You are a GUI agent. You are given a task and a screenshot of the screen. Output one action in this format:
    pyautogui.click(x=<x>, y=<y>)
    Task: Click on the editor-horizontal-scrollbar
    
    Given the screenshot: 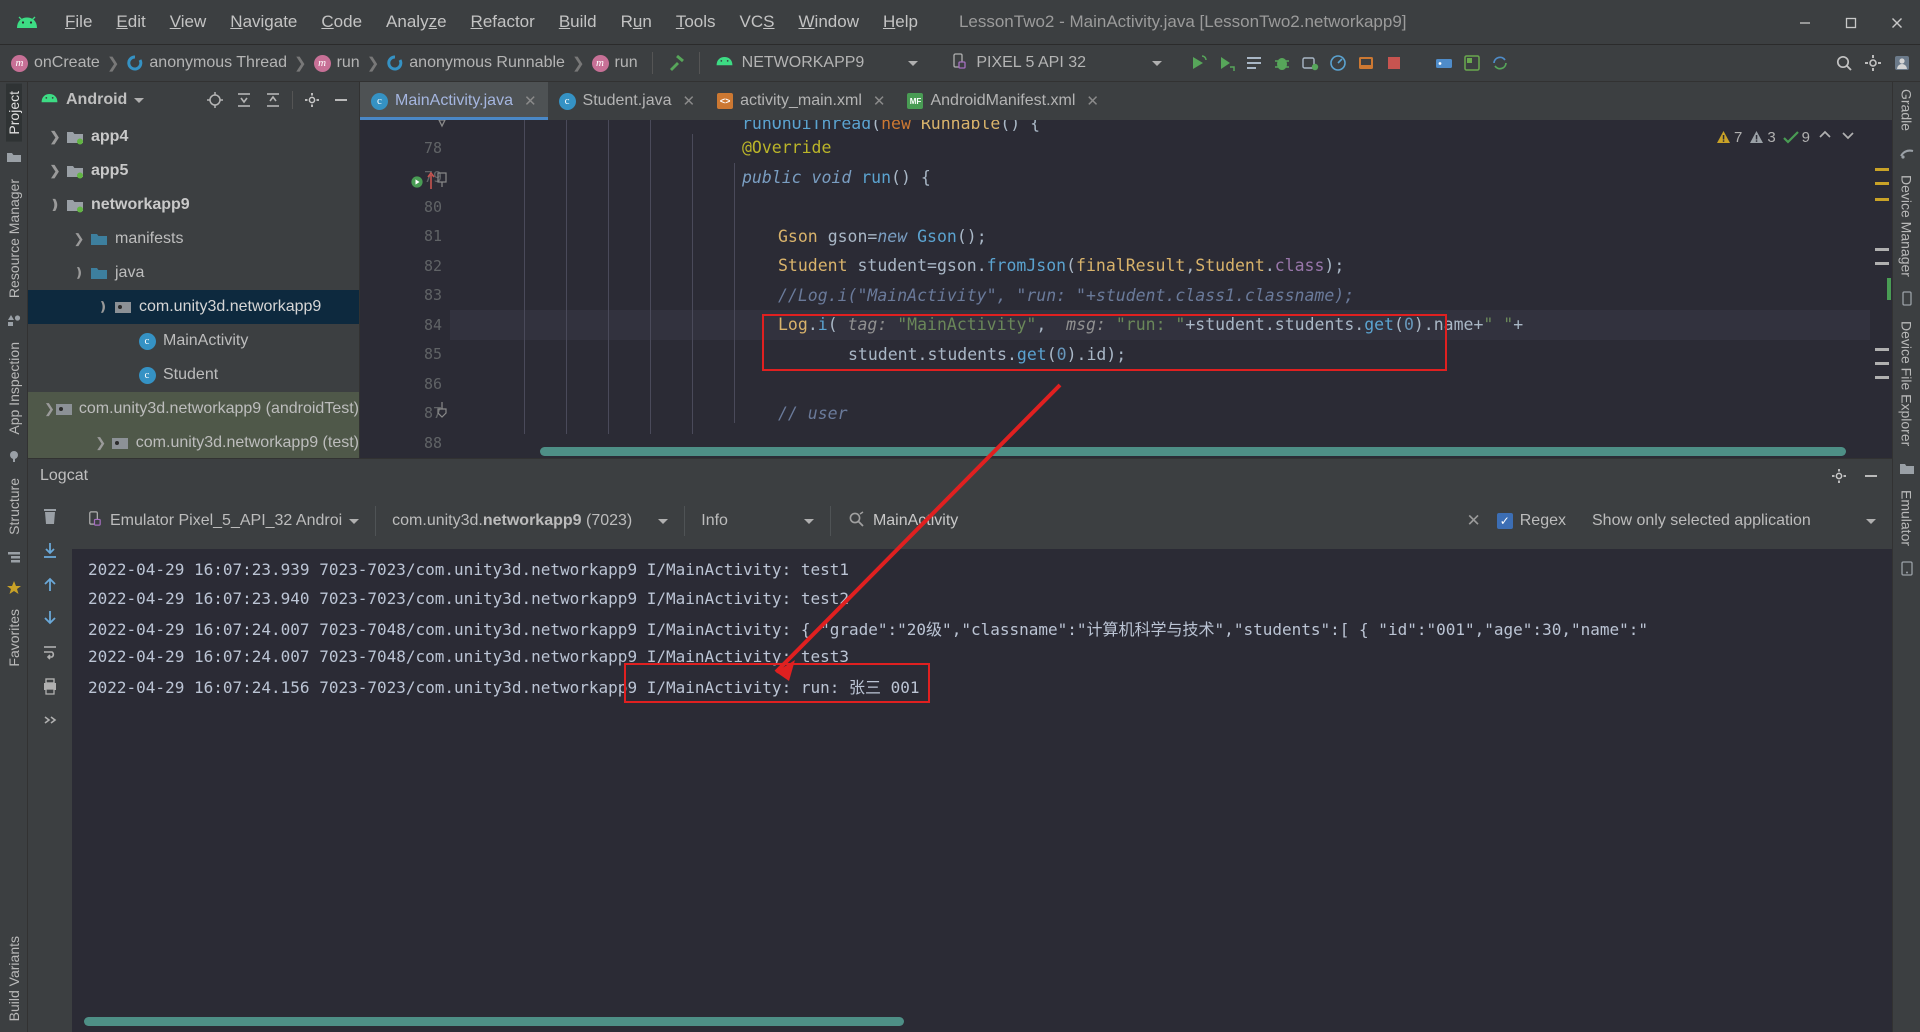 What is the action you would take?
    pyautogui.click(x=1193, y=451)
    